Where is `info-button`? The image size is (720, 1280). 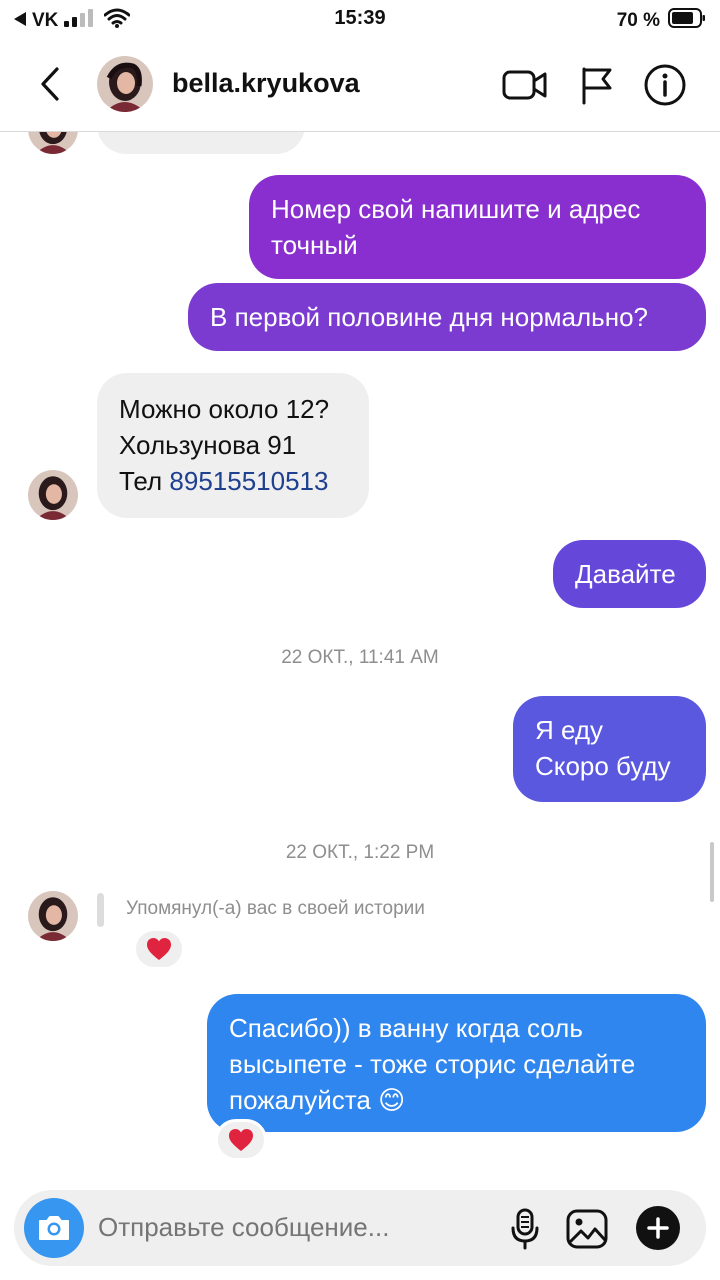 info-button is located at coordinates (665, 85).